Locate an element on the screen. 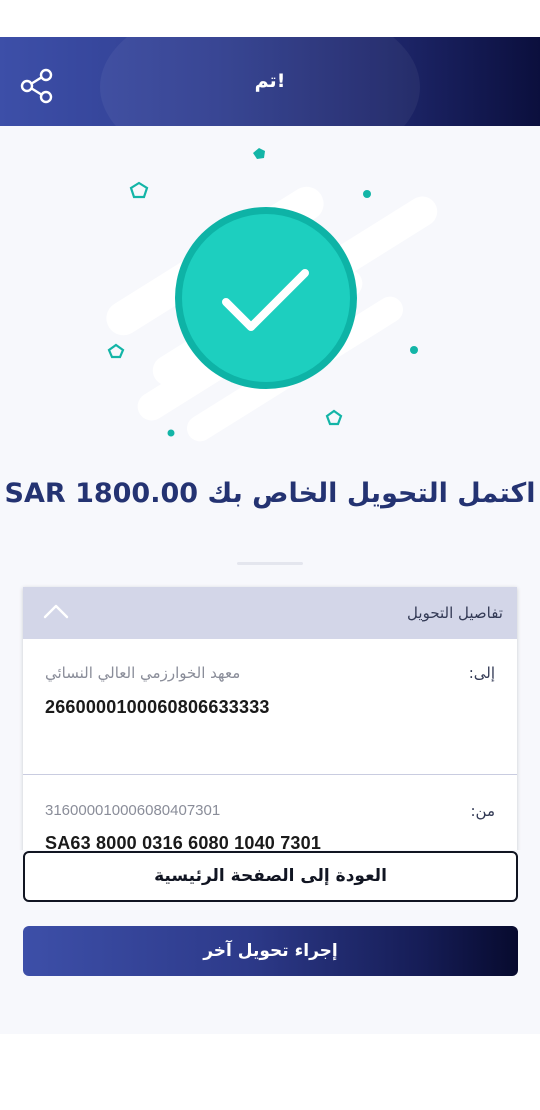 This screenshot has height=1110, width=540. check-circle-inner is located at coordinates (266, 298).